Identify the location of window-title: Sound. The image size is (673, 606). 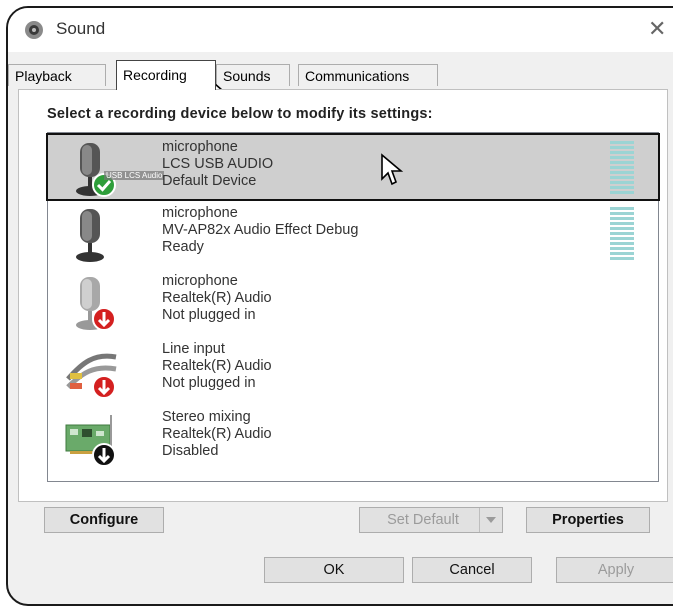
(81, 28).